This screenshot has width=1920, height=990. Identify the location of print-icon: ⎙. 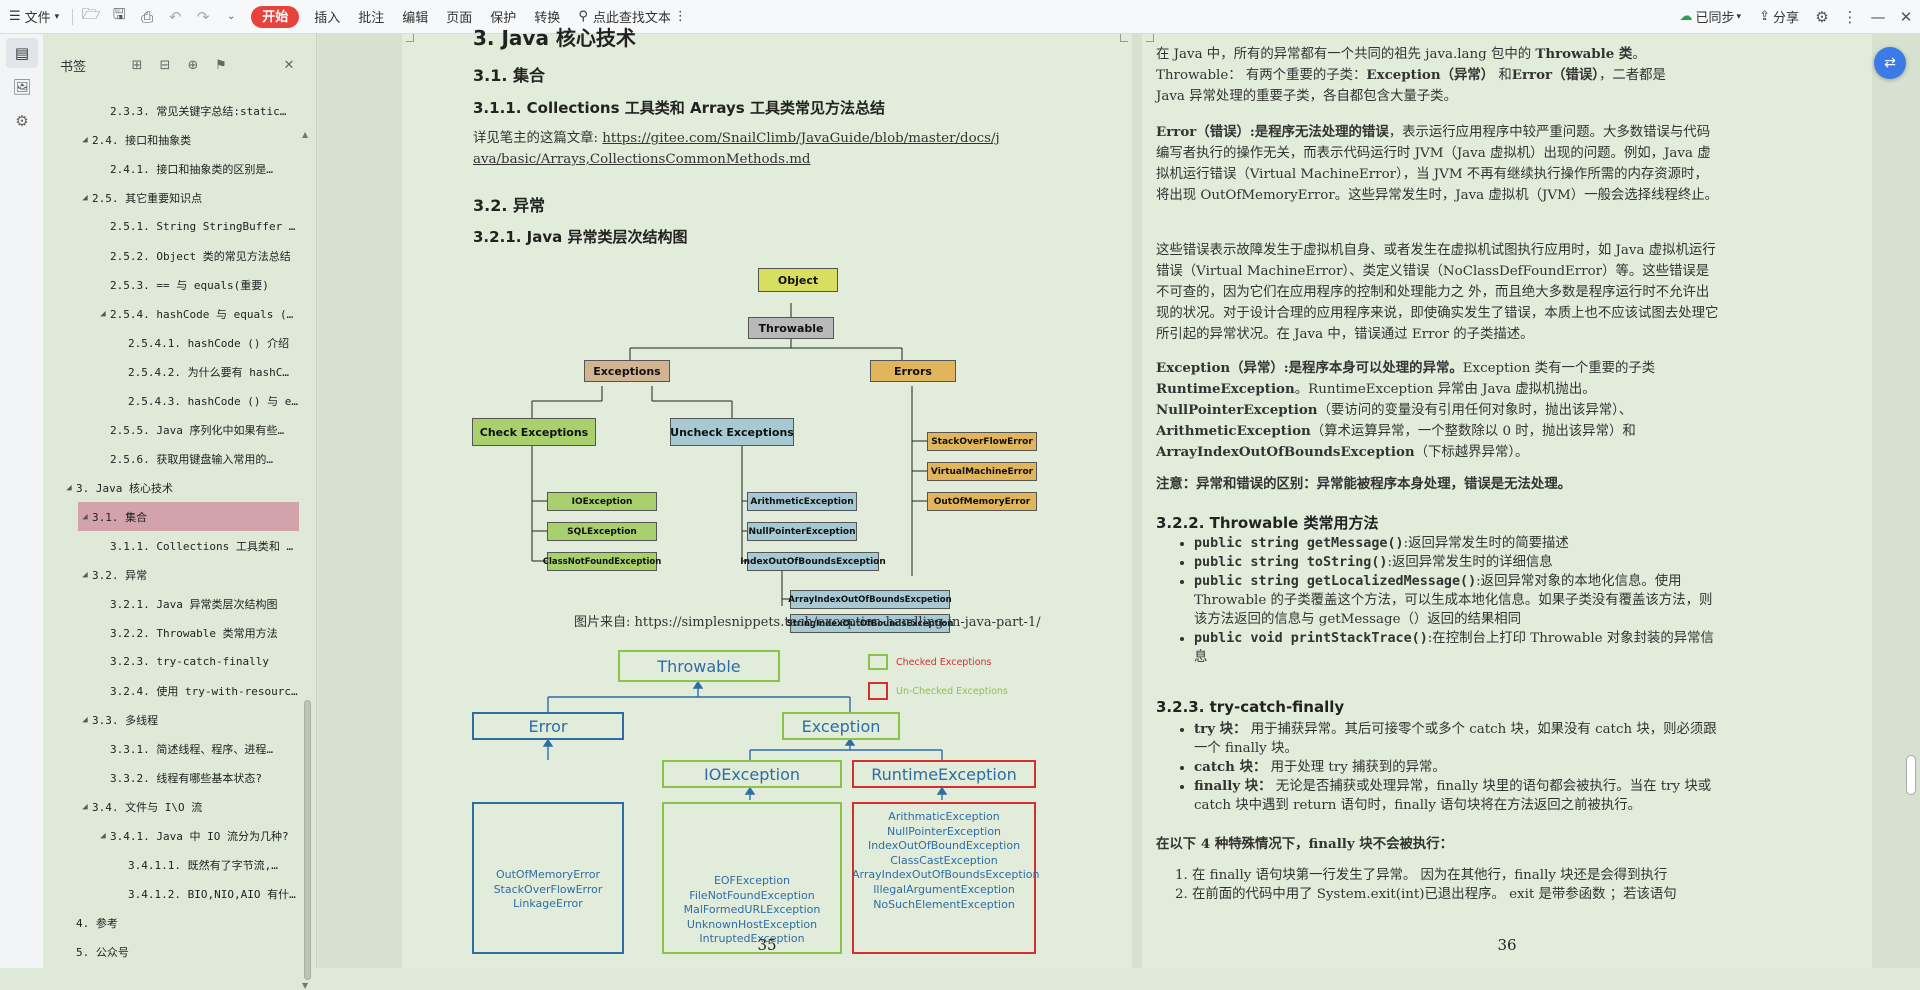
(147, 17).